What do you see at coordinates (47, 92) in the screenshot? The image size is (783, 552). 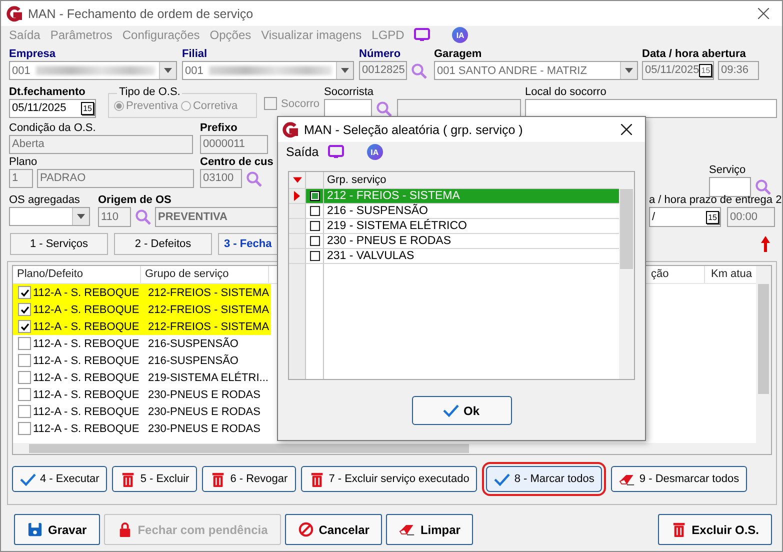 I see `field-label: Dt.fechamento` at bounding box center [47, 92].